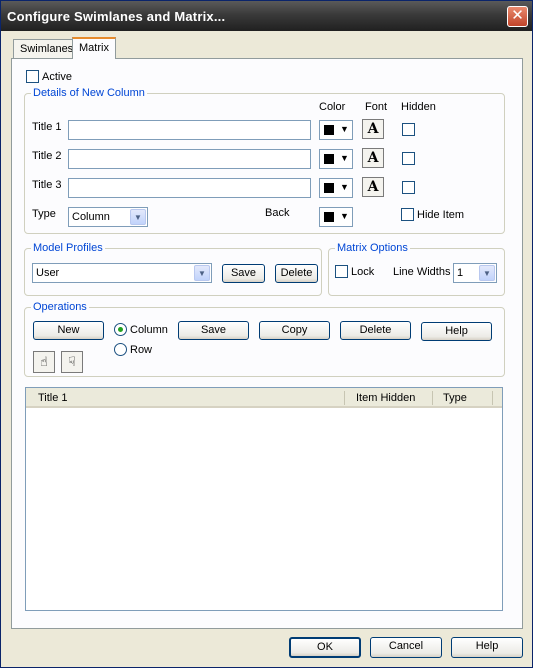  I want to click on column-header-title1: Title 1, so click(53, 398).